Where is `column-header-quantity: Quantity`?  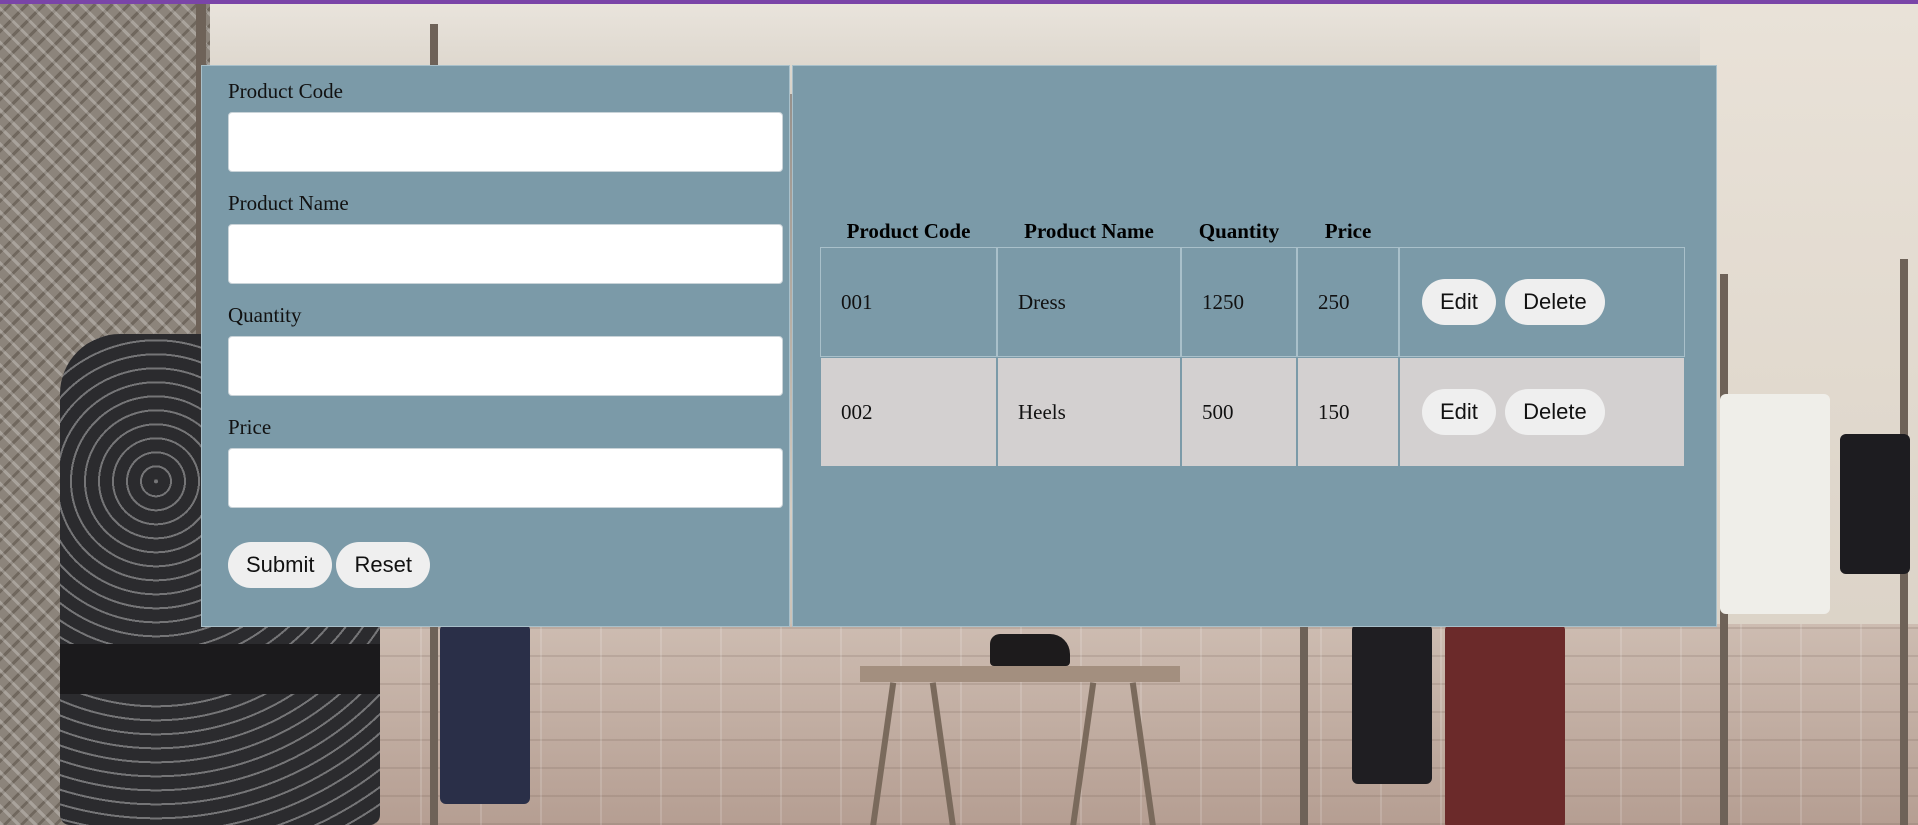
column-header-quantity: Quantity is located at coordinates (1239, 230).